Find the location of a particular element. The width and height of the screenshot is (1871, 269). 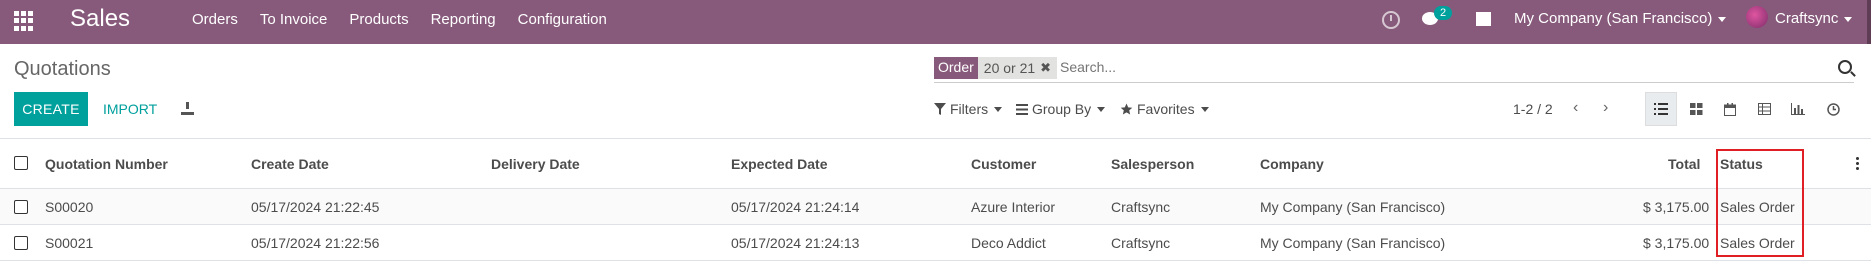

facet-values-wrap: 20 or 21 ✖ is located at coordinates (1017, 68).